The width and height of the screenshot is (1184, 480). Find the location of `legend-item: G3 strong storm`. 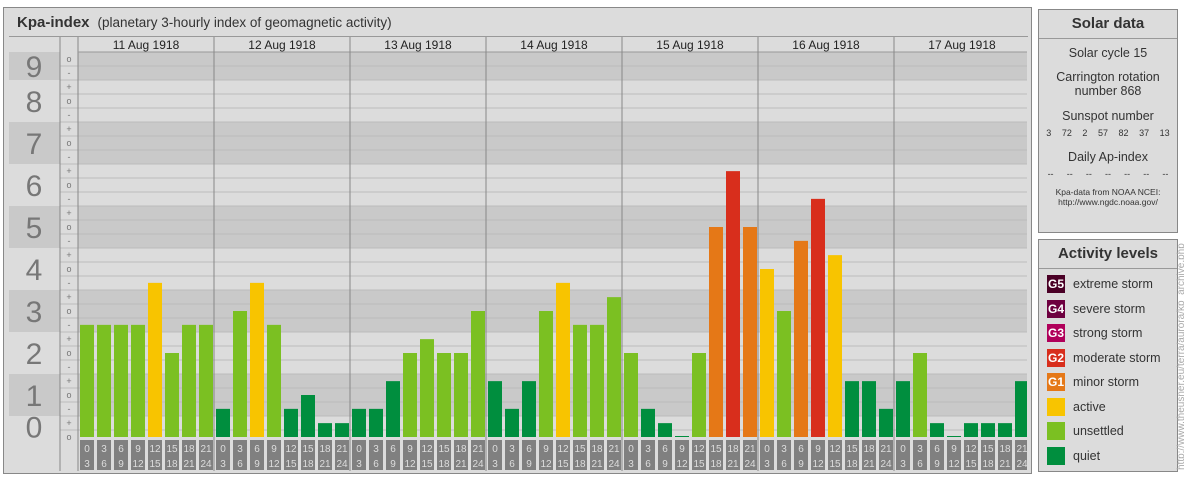

legend-item: G3 strong storm is located at coordinates (1108, 333).